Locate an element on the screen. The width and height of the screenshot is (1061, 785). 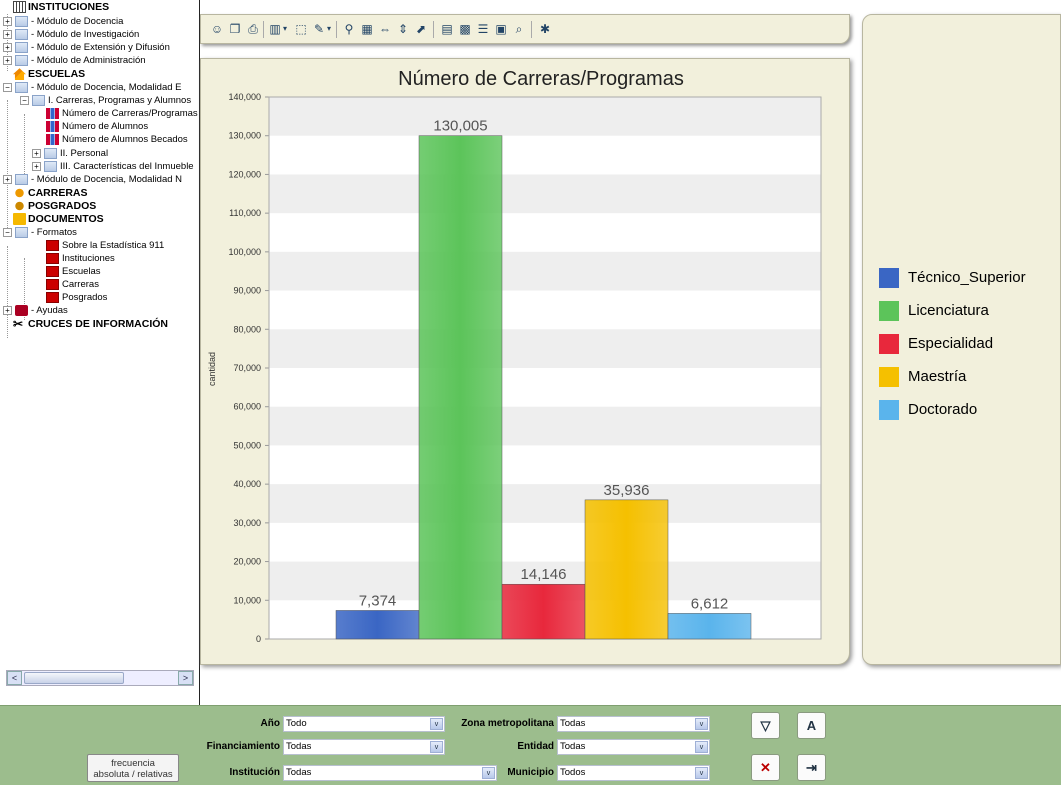
municipio-select: Todos v is located at coordinates (633, 773).